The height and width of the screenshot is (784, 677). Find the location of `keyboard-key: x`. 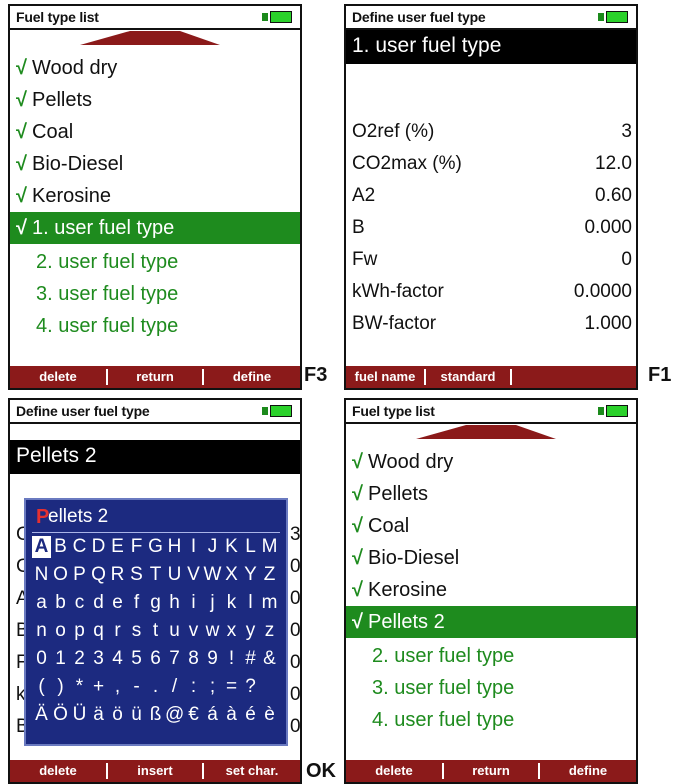

keyboard-key: x is located at coordinates (231, 631).